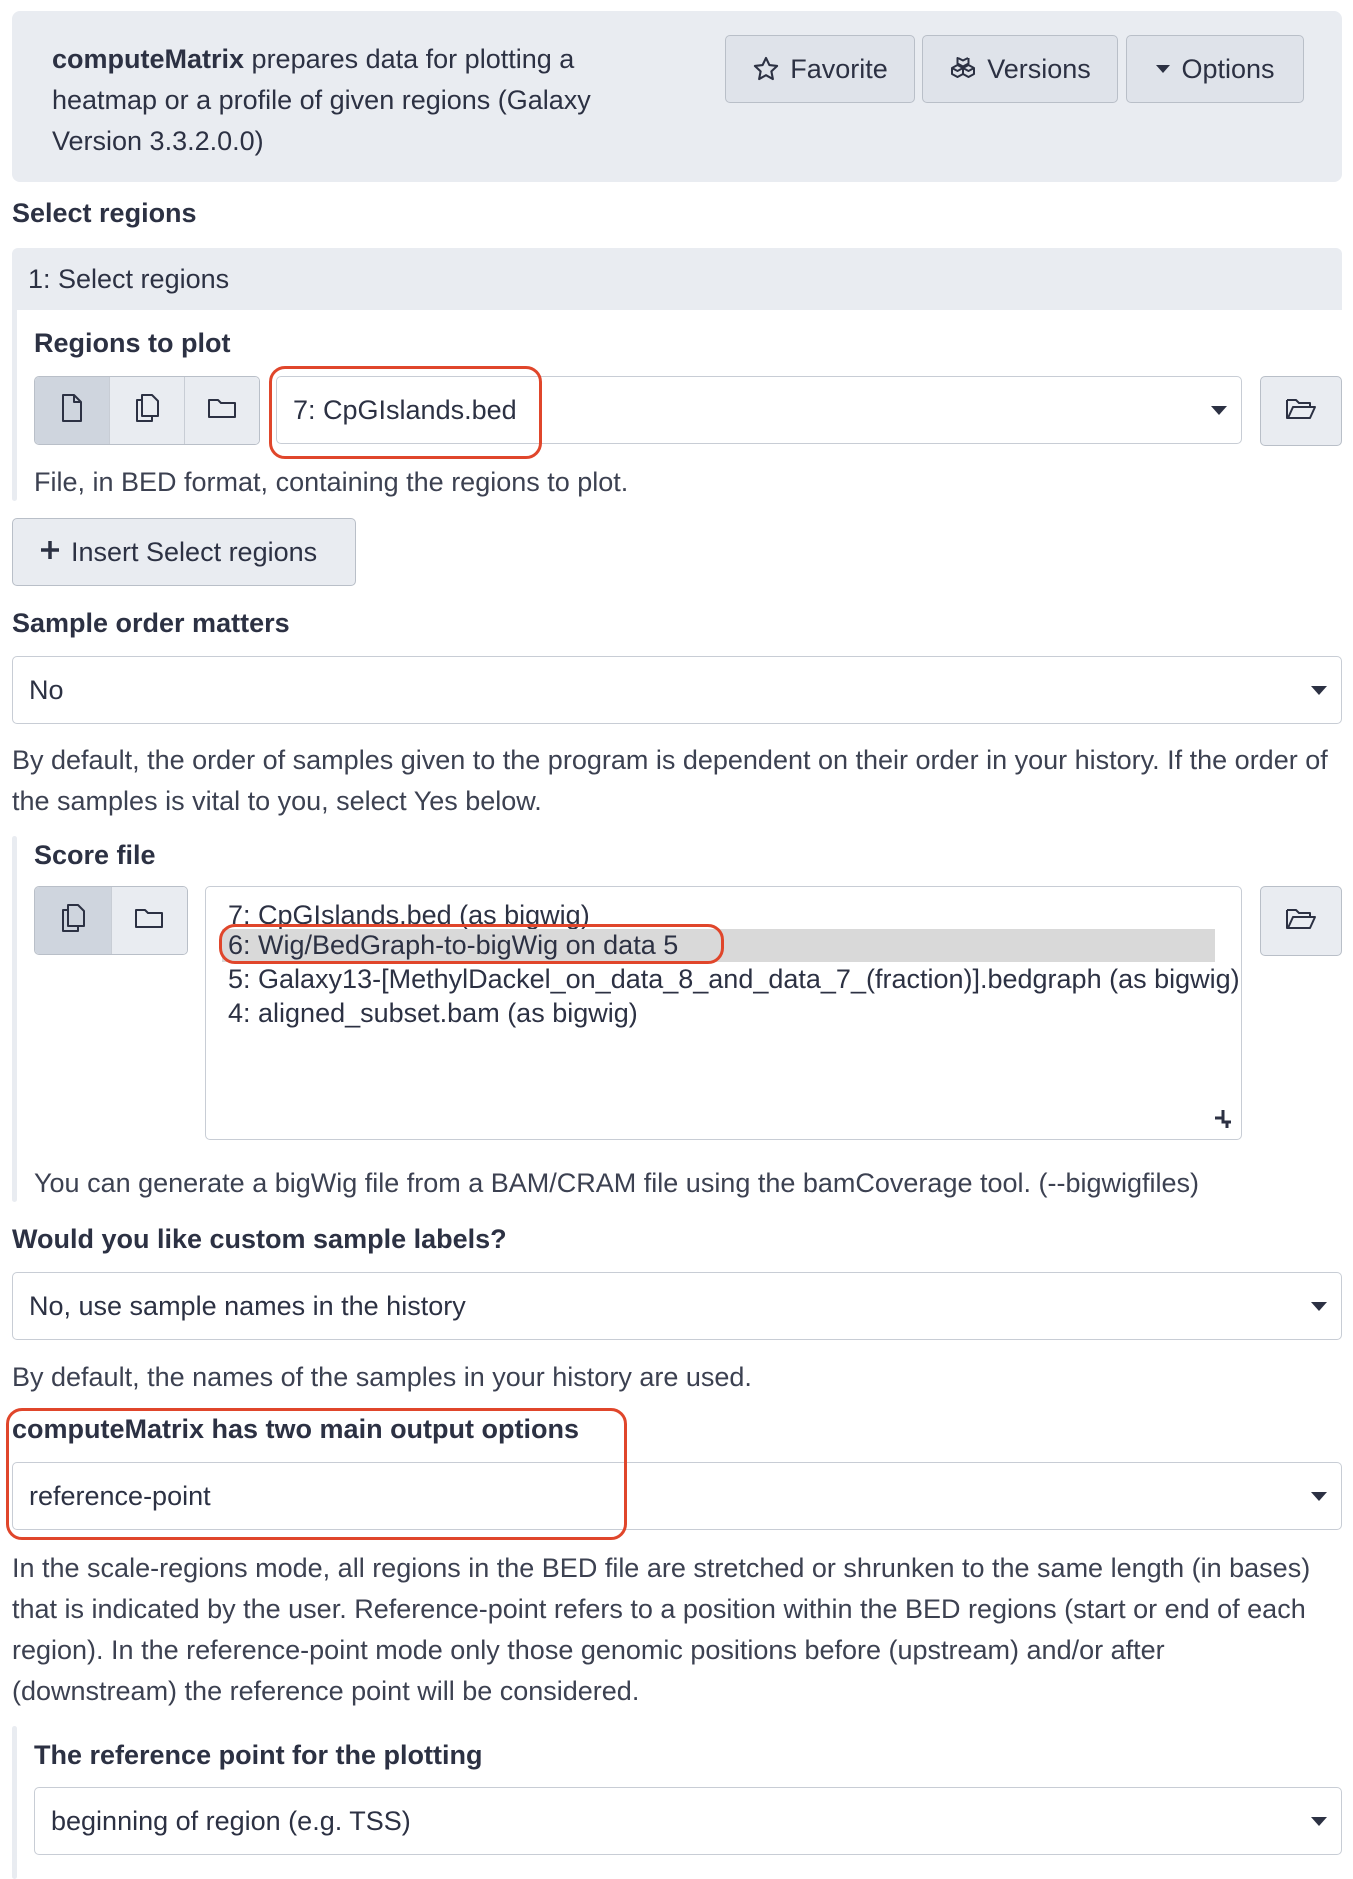  Describe the element at coordinates (688, 1821) in the screenshot. I see `reference-point-select: beginning of region (e.g. TSS)` at that location.